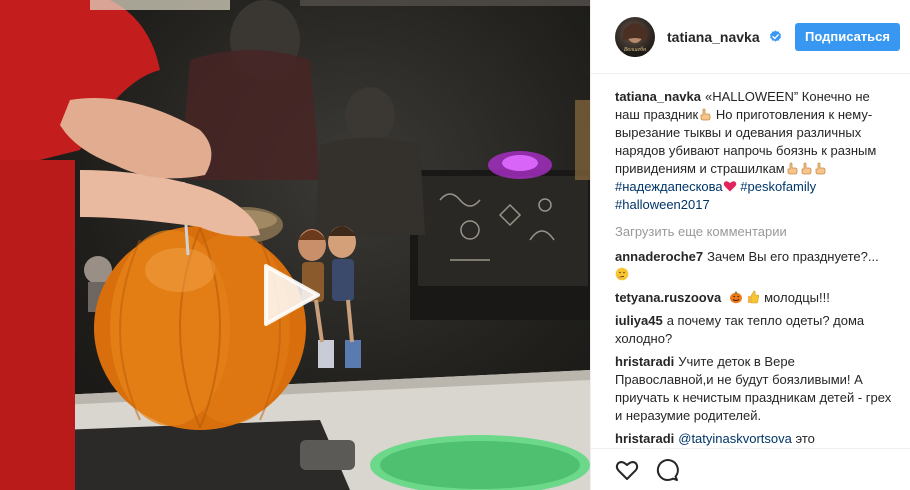 The height and width of the screenshot is (490, 910). What do you see at coordinates (635, 49) in the screenshot?
I see `svg-text: Волшебн` at bounding box center [635, 49].